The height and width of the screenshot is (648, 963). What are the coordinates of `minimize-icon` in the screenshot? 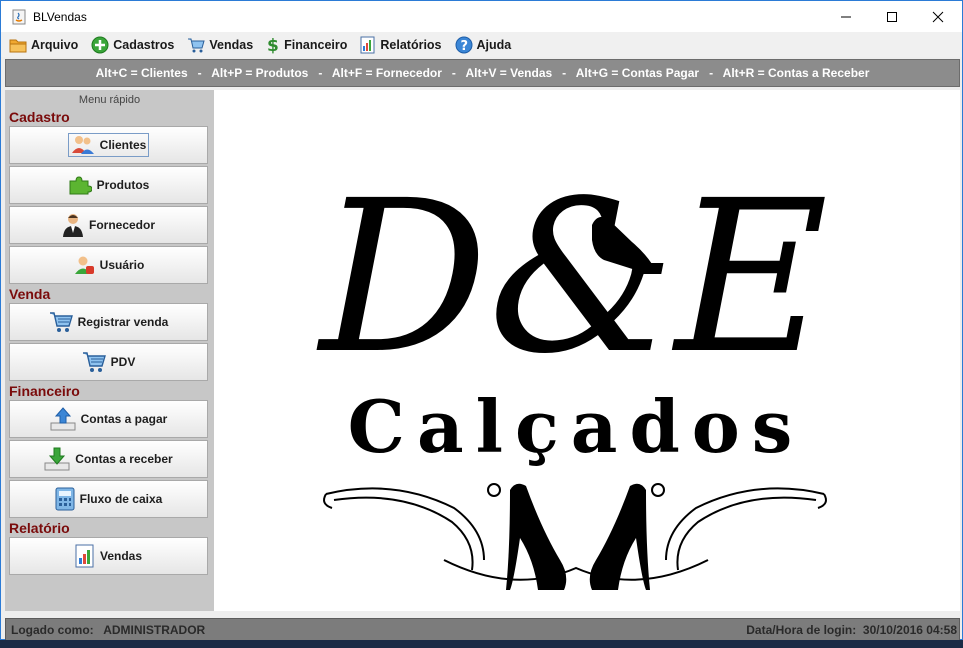 It's located at (846, 16).